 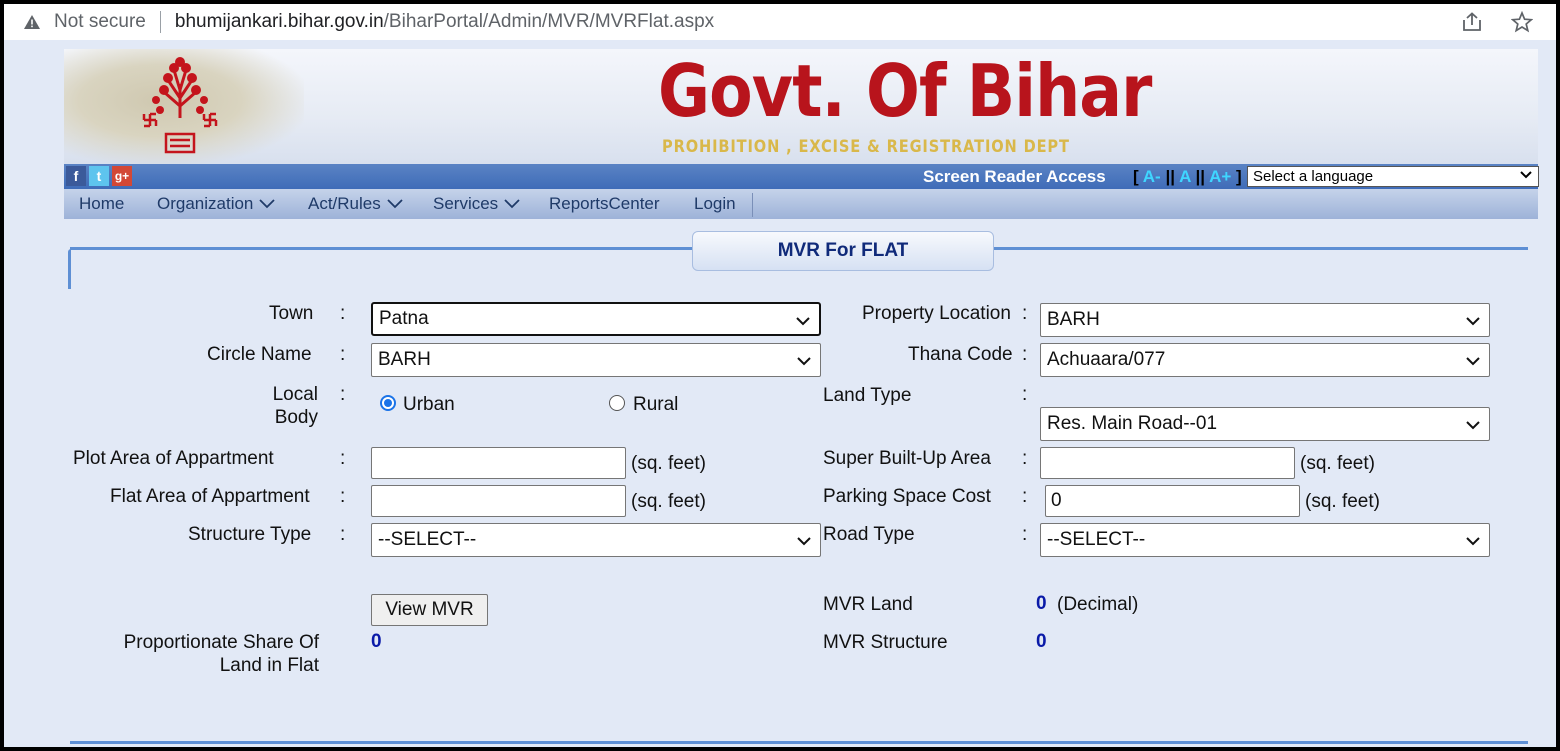 I want to click on language-select: Select a language, so click(x=1393, y=176).